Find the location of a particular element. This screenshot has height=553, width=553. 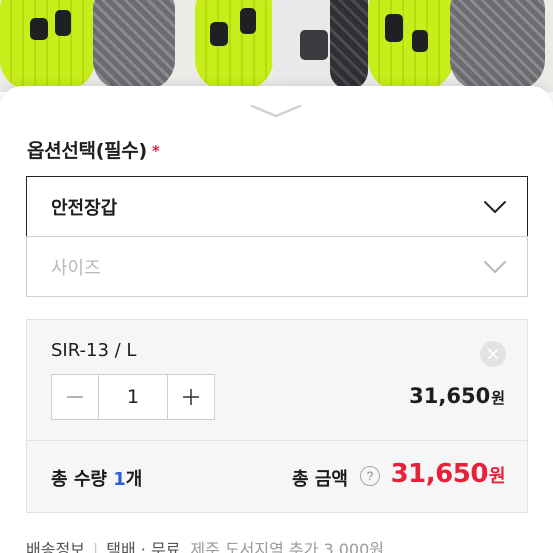

quantity-value: 1 is located at coordinates (133, 397).